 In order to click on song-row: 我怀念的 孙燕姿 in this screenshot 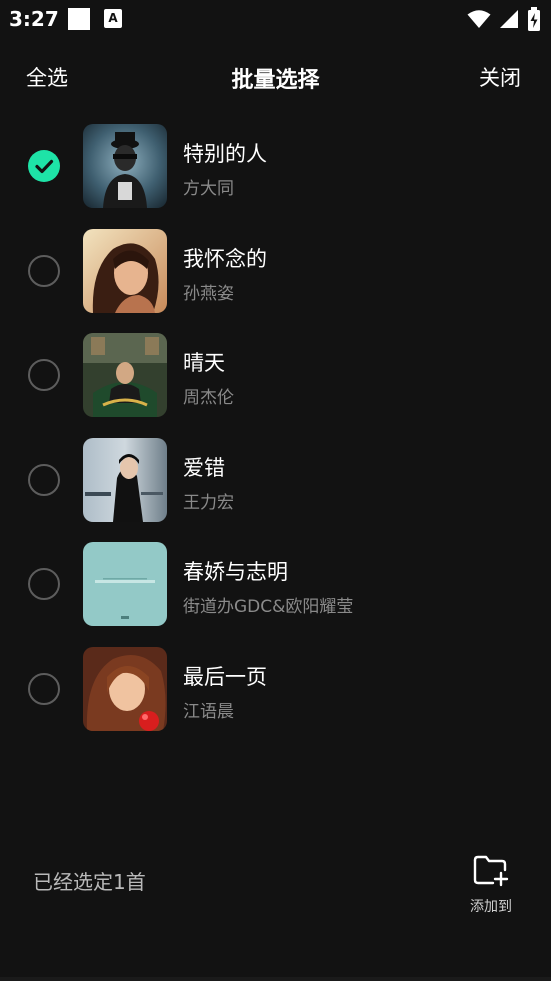, I will do `click(275, 273)`.